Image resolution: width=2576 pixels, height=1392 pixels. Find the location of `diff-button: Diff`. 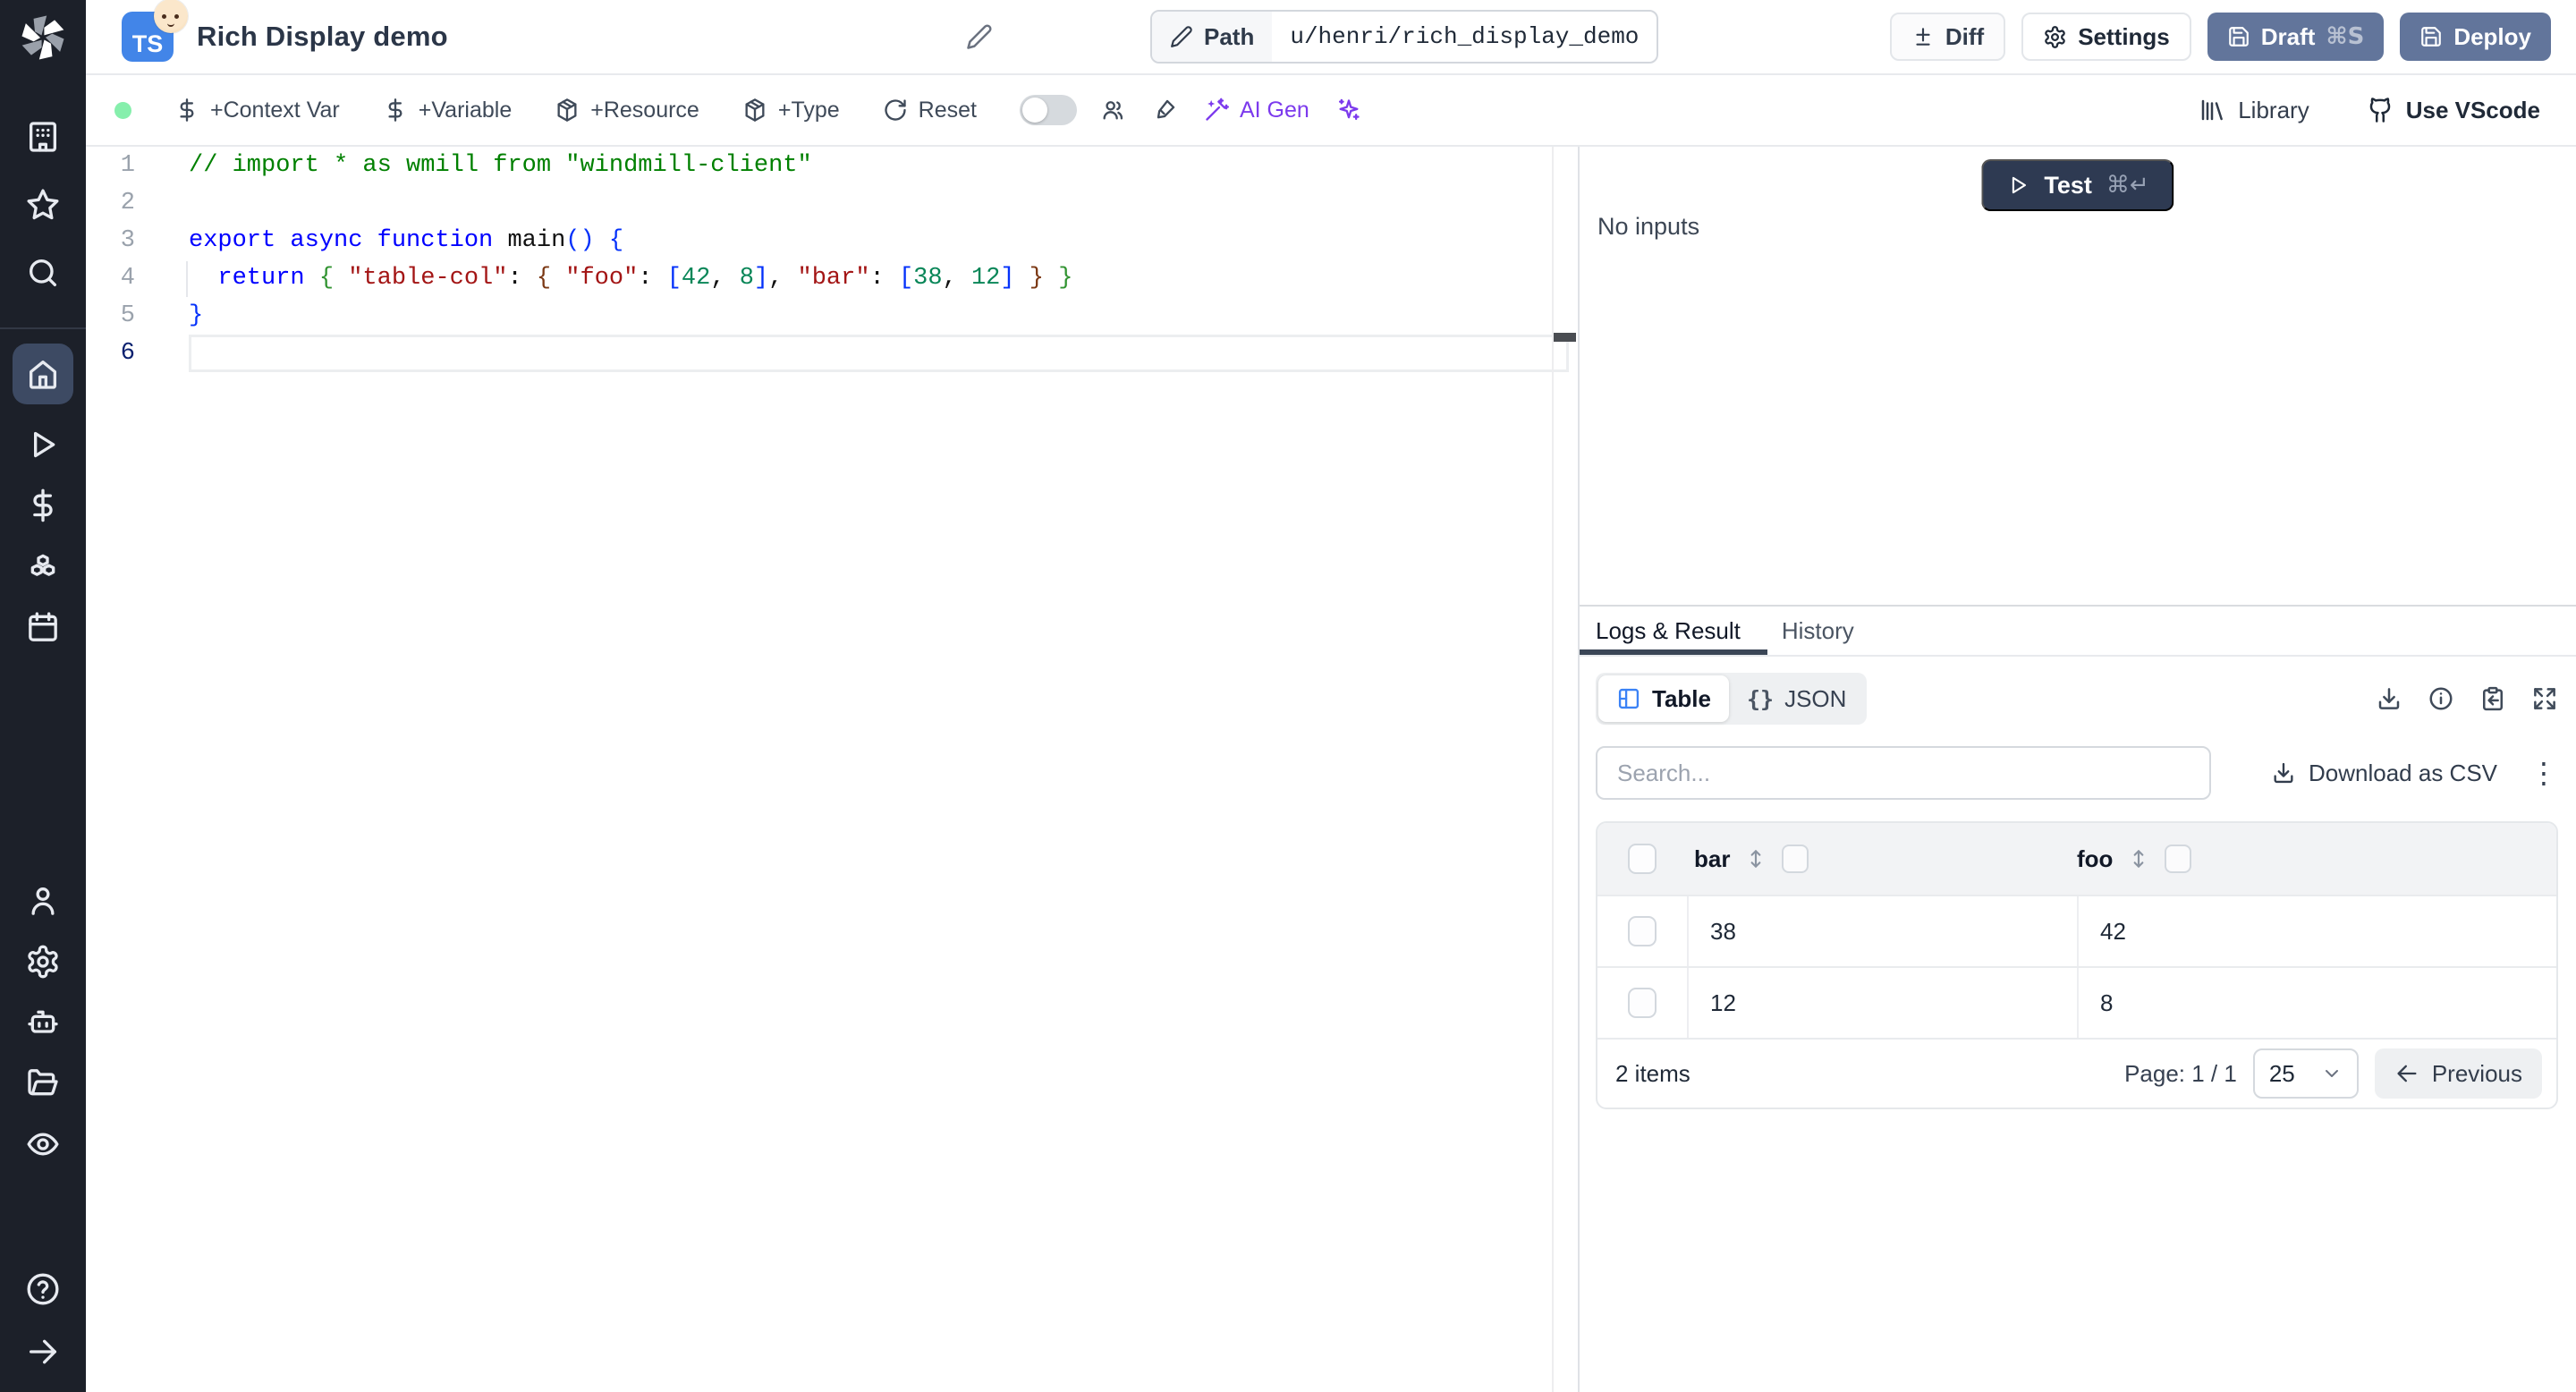

diff-button: Diff is located at coordinates (1947, 37).